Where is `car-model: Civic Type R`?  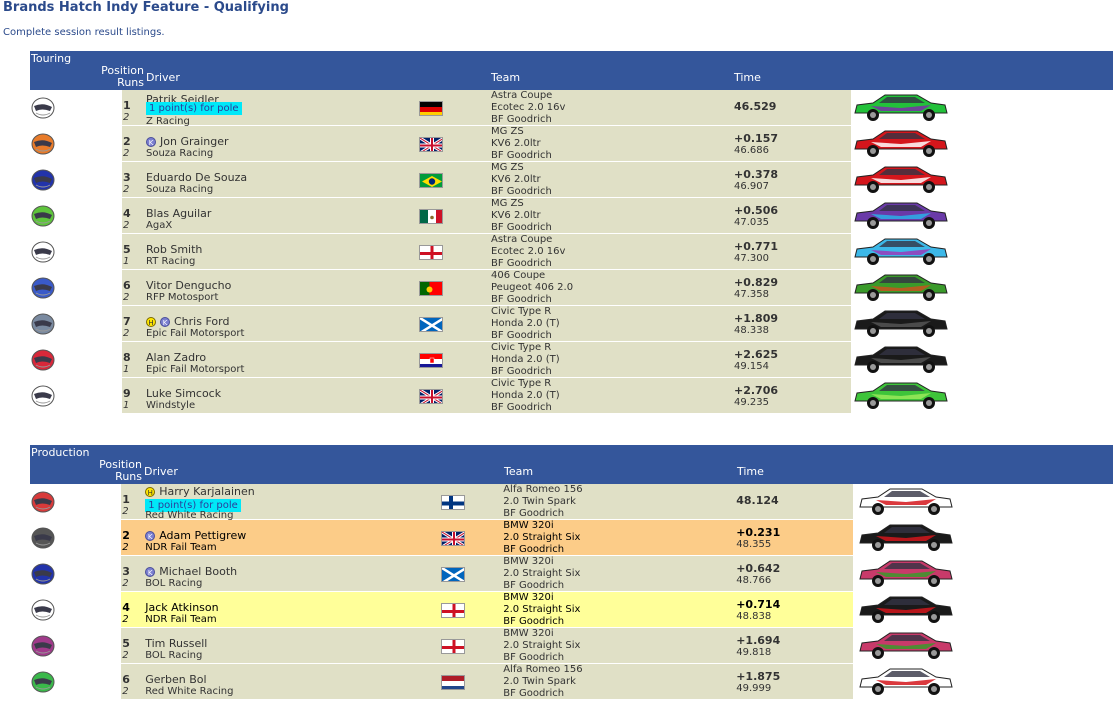 car-model: Civic Type R is located at coordinates (521, 347).